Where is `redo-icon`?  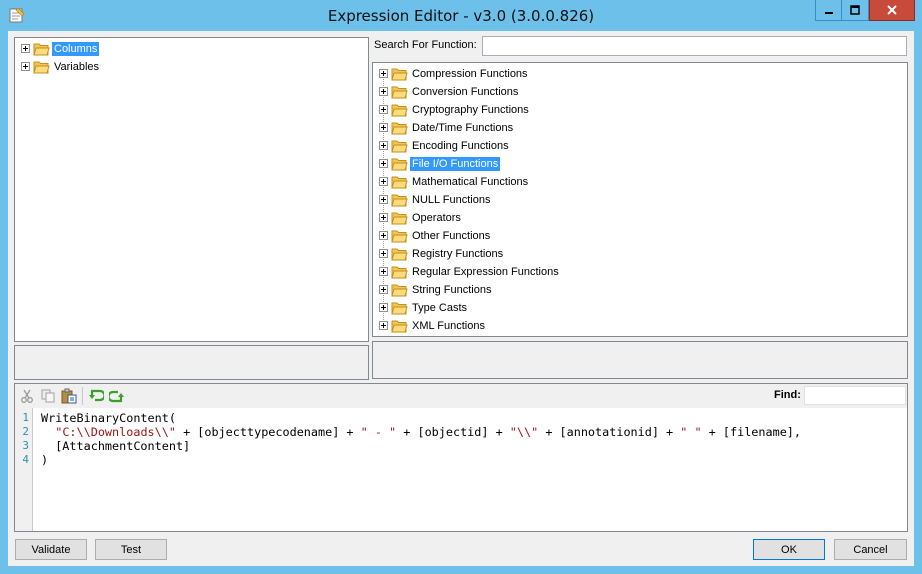 redo-icon is located at coordinates (116, 396).